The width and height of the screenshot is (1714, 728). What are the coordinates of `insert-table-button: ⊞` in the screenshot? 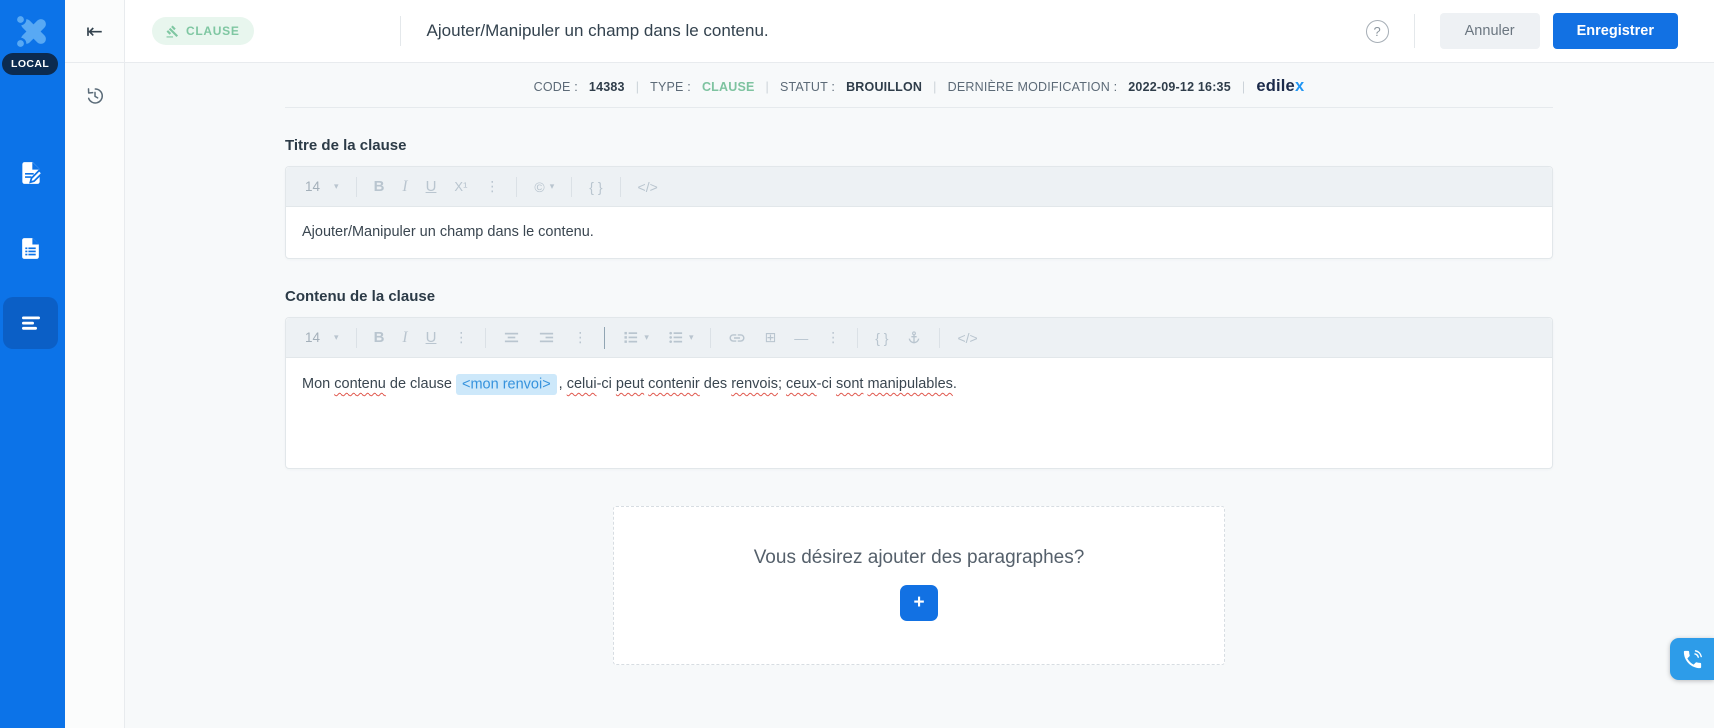 It's located at (770, 337).